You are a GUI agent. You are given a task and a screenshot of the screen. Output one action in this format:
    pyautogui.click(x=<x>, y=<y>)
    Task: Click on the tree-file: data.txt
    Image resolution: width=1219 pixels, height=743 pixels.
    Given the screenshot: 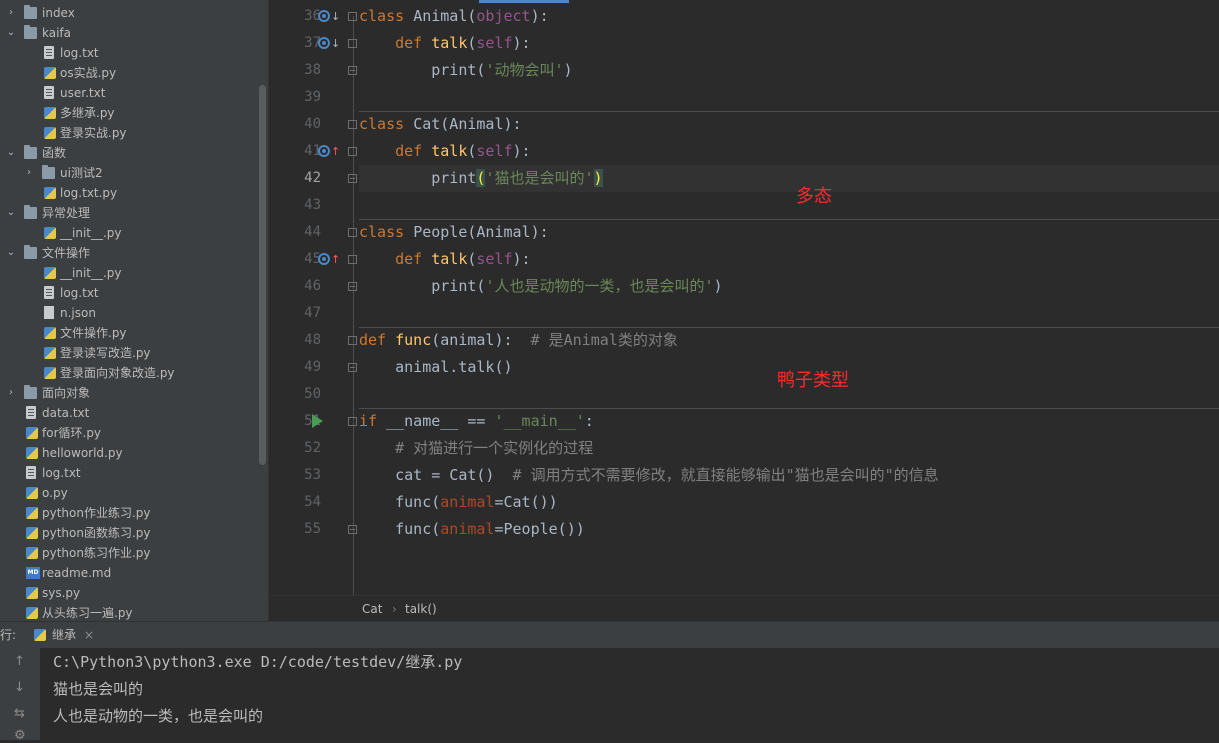 What is the action you would take?
    pyautogui.click(x=134, y=413)
    